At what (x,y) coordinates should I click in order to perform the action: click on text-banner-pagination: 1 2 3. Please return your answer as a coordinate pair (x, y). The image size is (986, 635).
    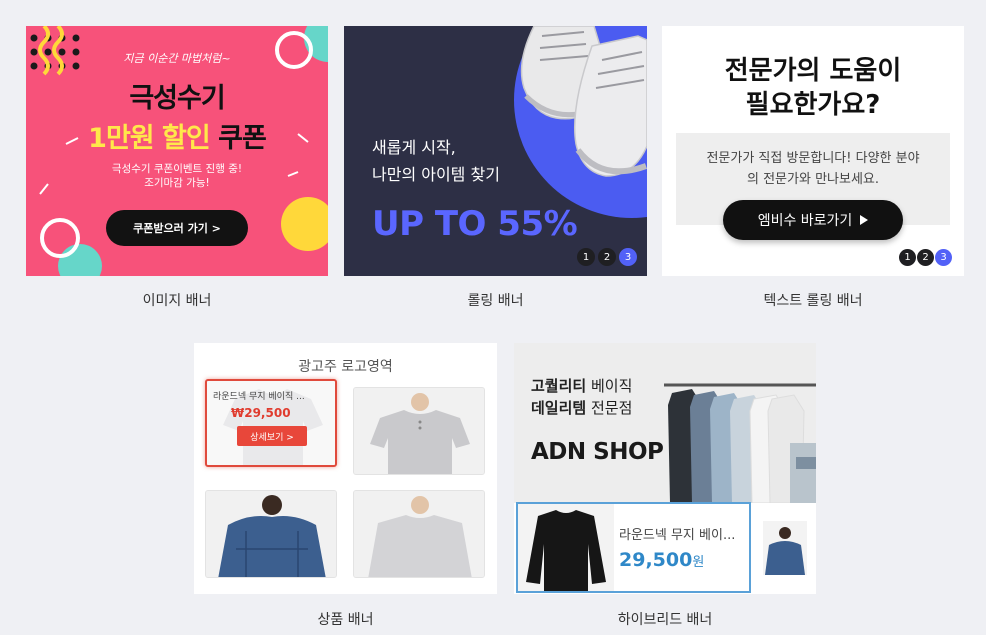
    Looking at the image, I should click on (925, 257).